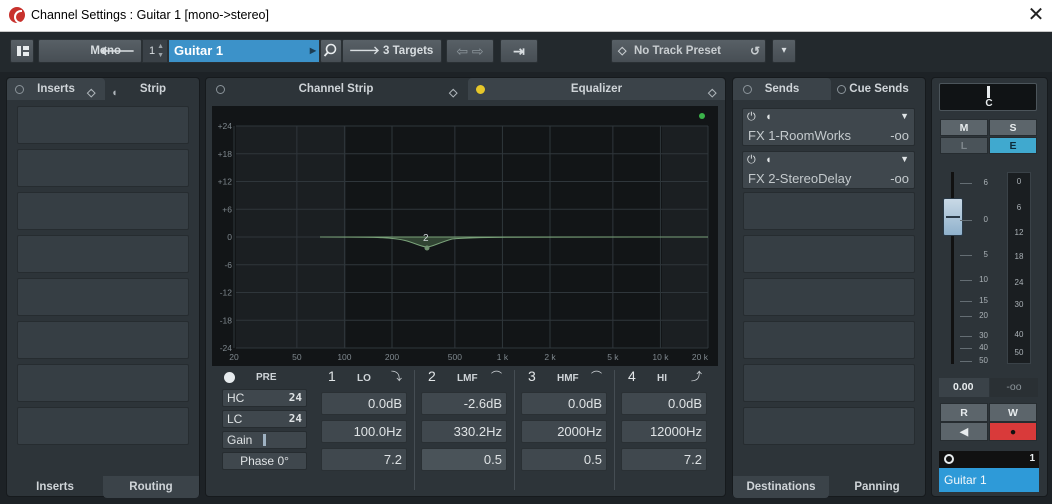 Image resolution: width=1052 pixels, height=504 pixels. Describe the element at coordinates (264, 419) in the screenshot. I see `low-cut-filter: LC 24` at that location.